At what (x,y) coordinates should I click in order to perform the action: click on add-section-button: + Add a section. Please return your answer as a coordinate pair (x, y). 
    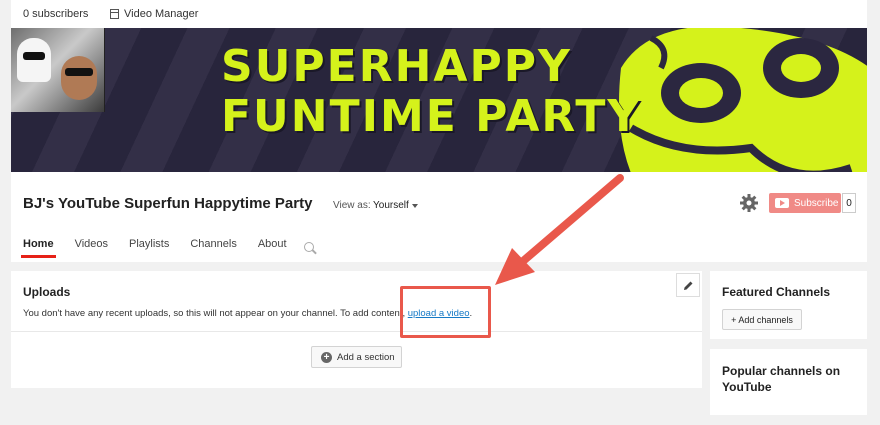
    Looking at the image, I should click on (356, 357).